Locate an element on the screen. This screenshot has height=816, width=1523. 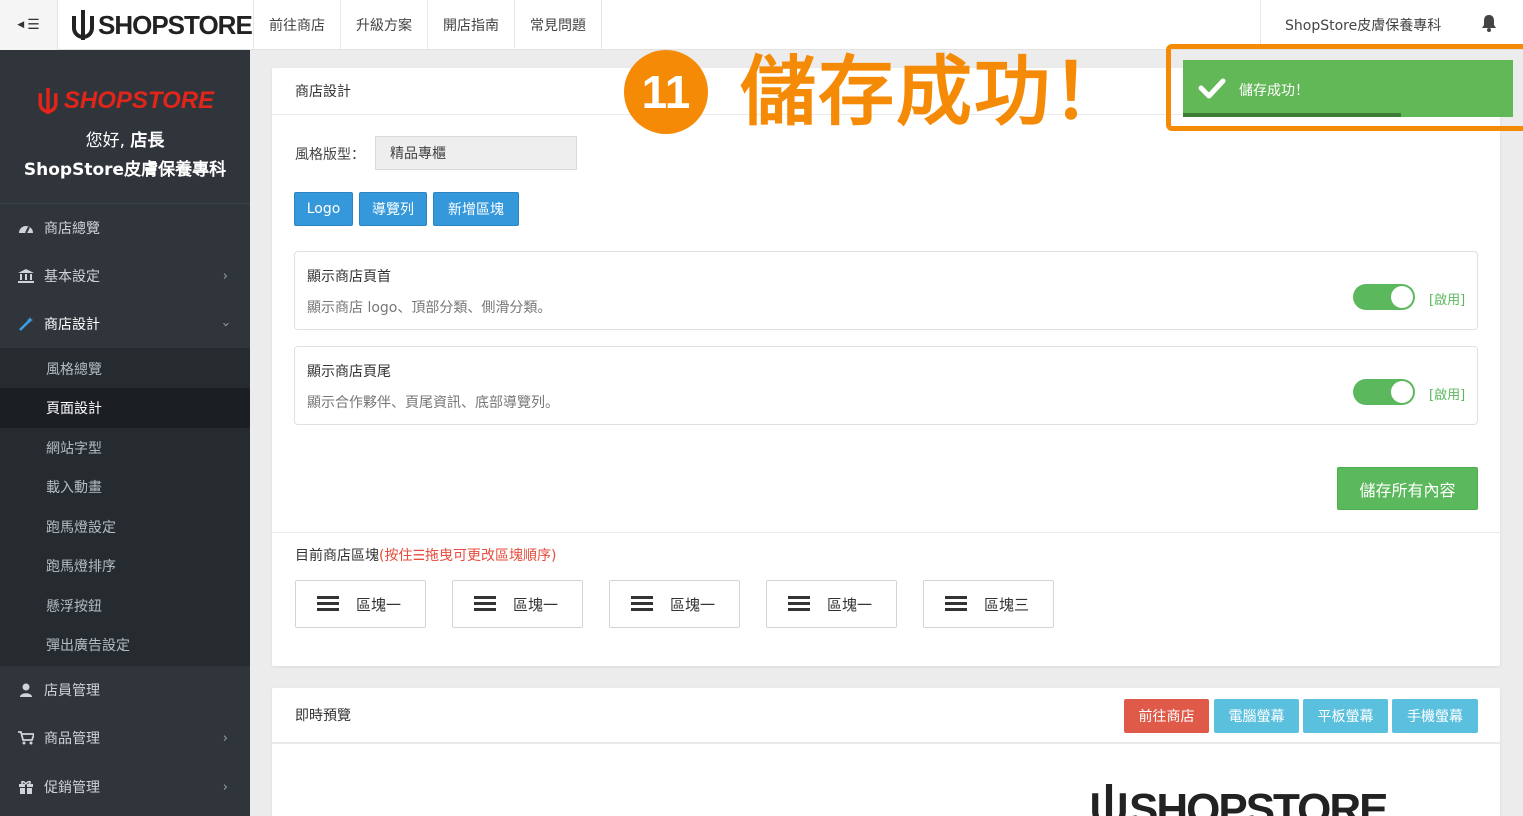
card-title: 顯示商店頁首 is located at coordinates (349, 277).